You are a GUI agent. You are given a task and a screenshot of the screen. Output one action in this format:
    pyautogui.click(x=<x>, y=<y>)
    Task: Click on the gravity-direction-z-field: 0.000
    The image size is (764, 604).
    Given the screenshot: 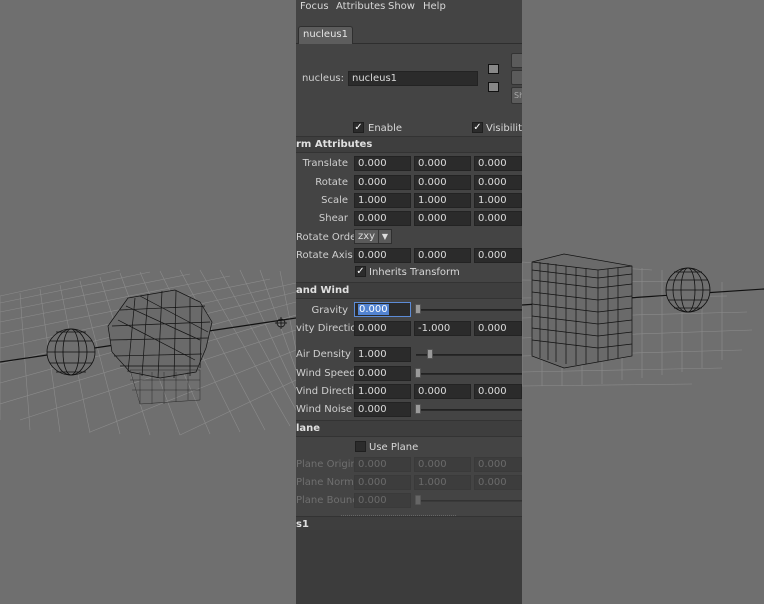 What is the action you would take?
    pyautogui.click(x=498, y=328)
    